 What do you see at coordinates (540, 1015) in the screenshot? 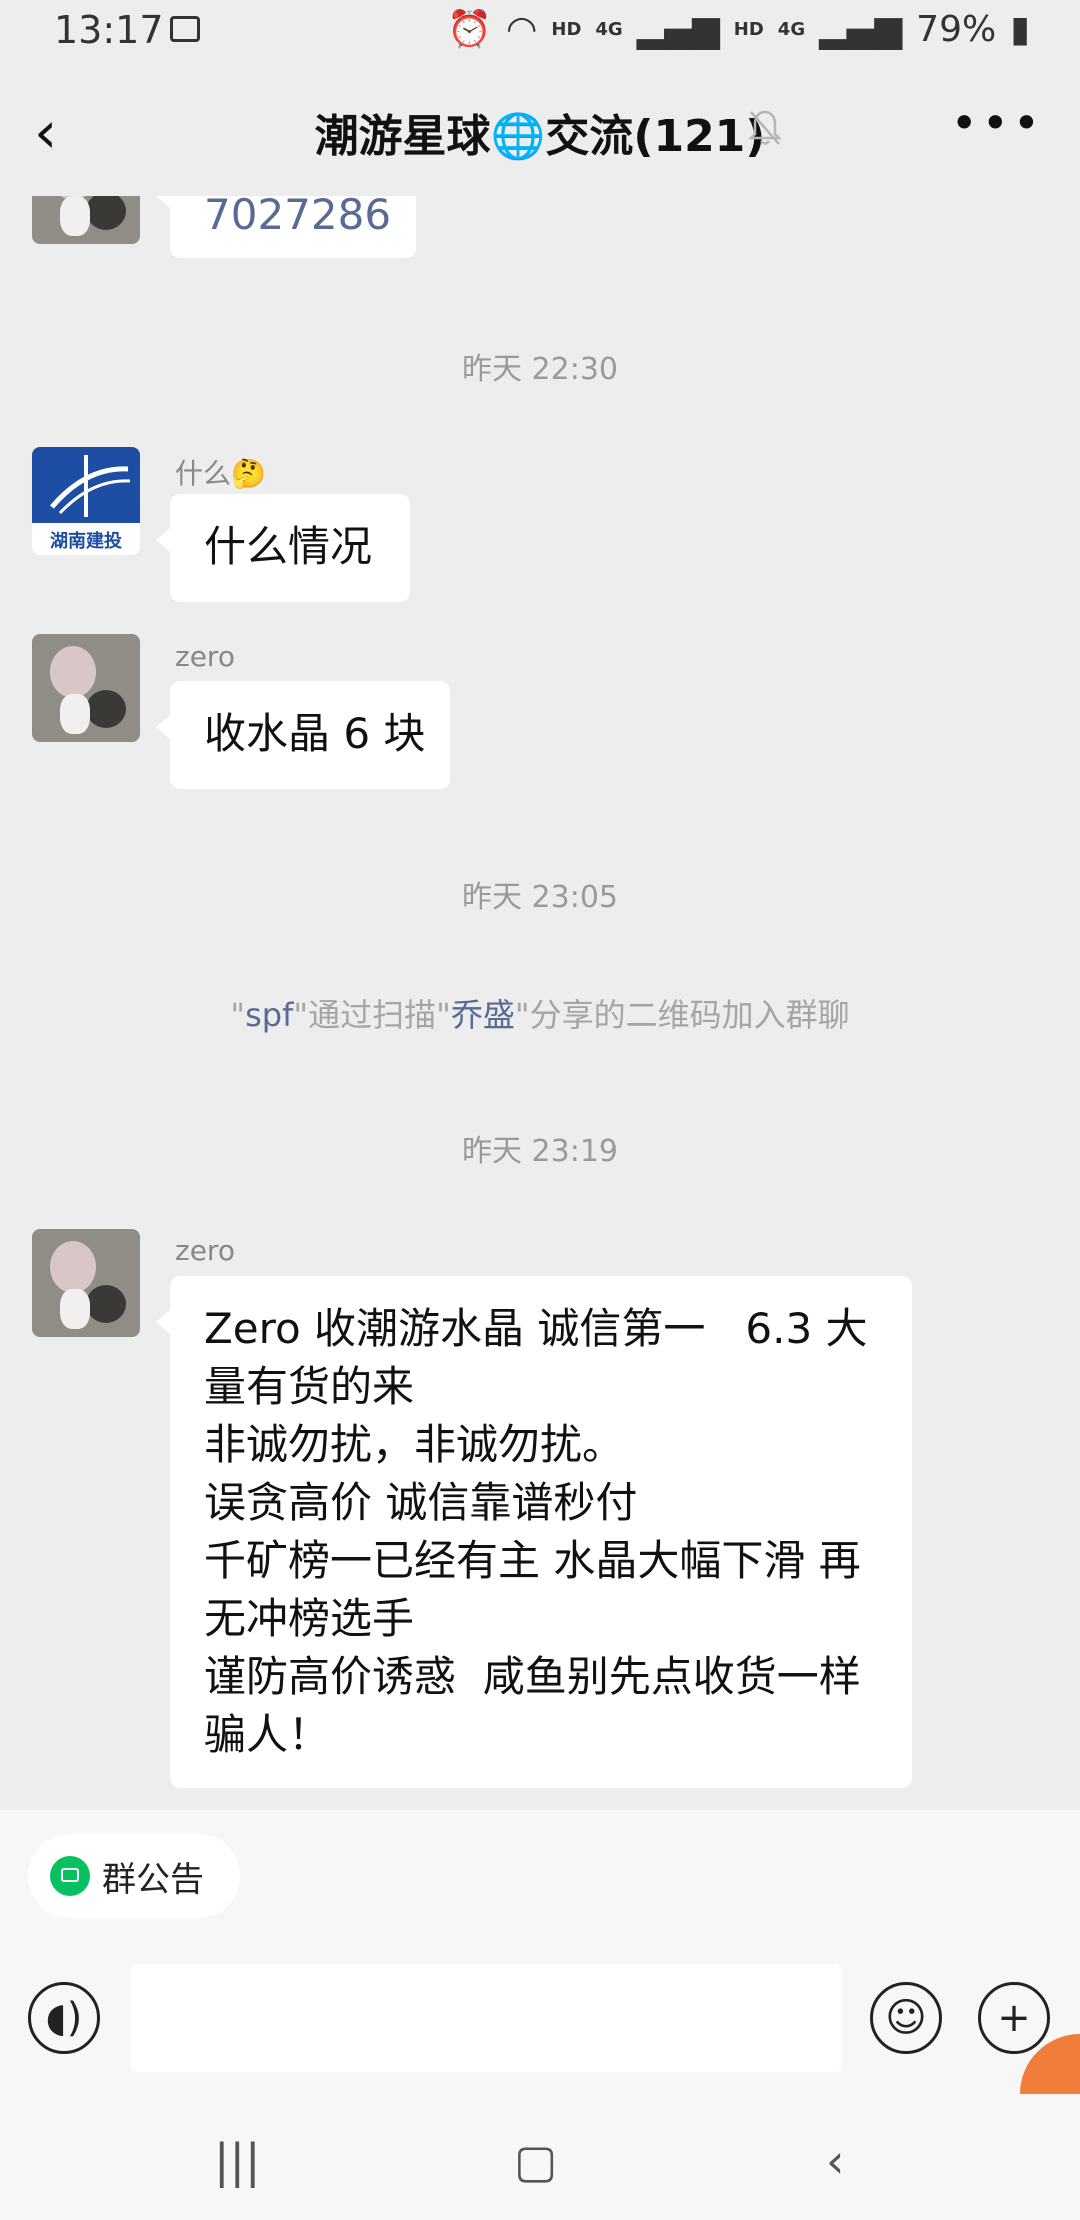
I see `system-message: "spf"通过扫描"乔盛"分享的二维码加入群聊` at bounding box center [540, 1015].